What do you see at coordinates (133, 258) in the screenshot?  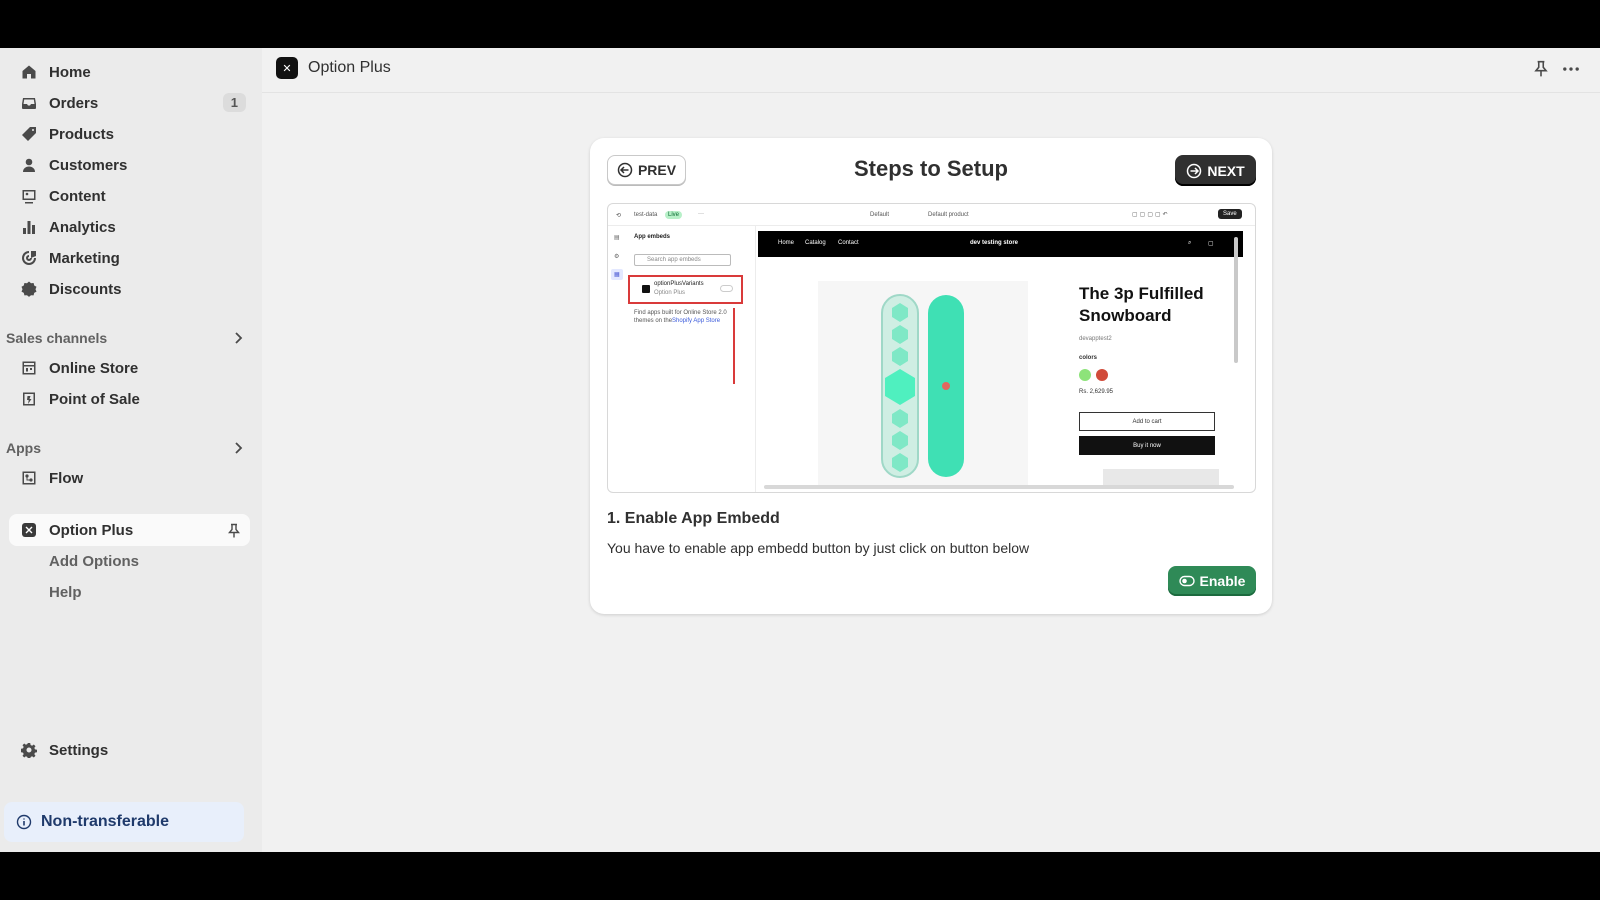 I see `sidebar-item-marketing: Marketing` at bounding box center [133, 258].